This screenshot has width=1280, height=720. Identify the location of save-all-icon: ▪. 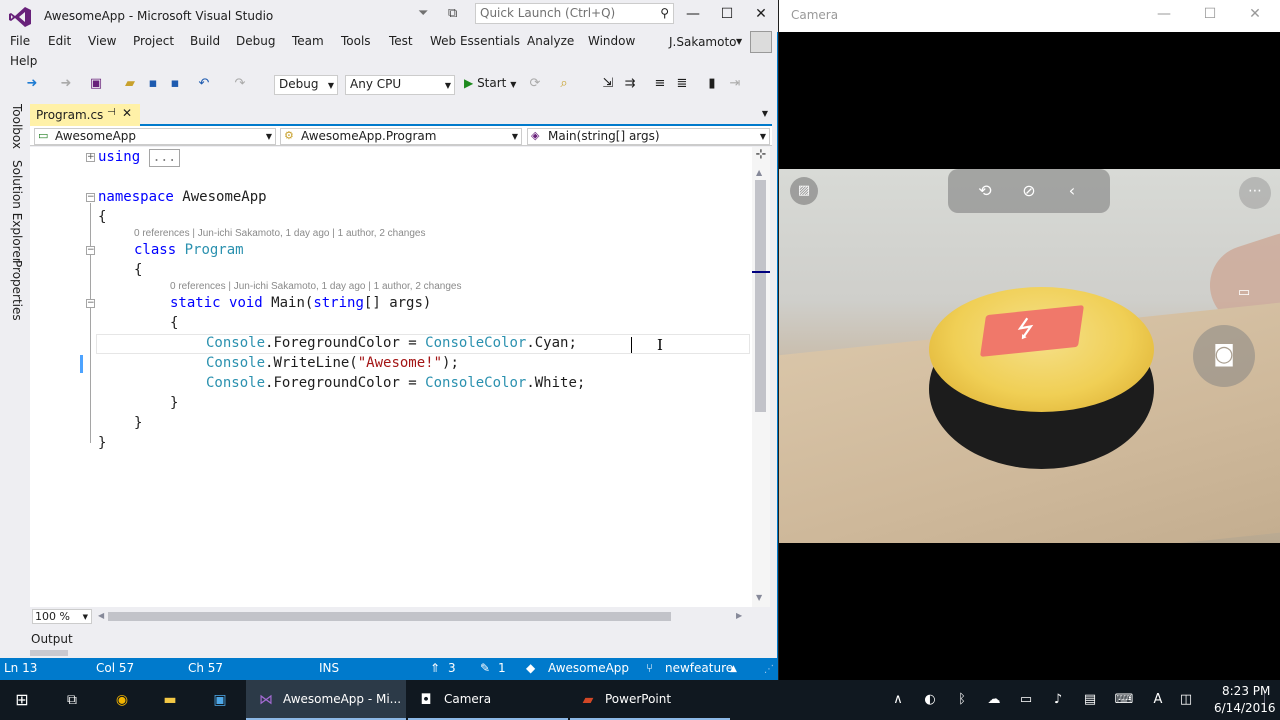
(175, 84).